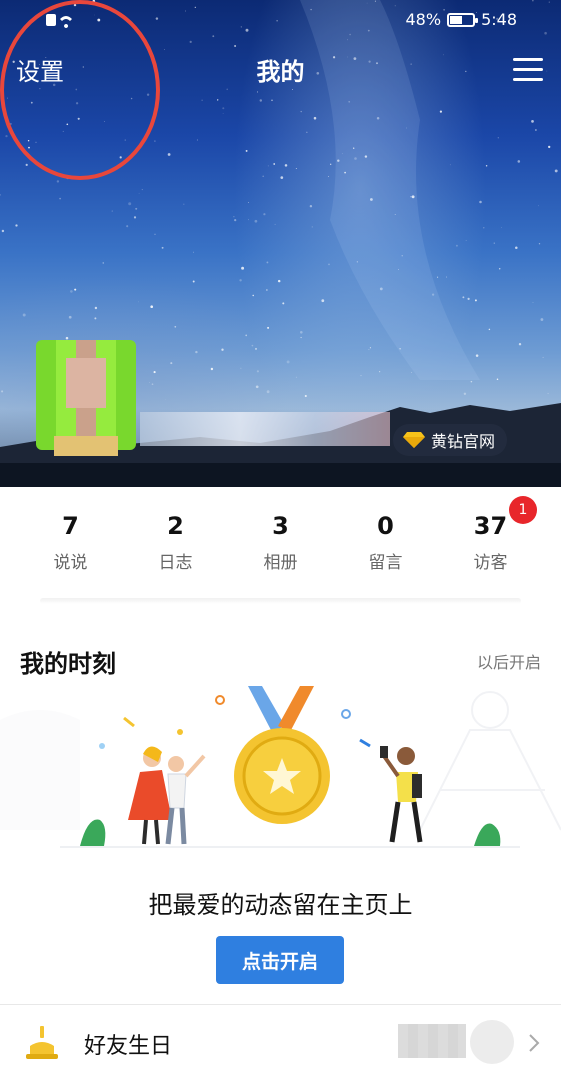 This screenshot has width=561, height=1080. What do you see at coordinates (86, 398) in the screenshot?
I see `avatar` at bounding box center [86, 398].